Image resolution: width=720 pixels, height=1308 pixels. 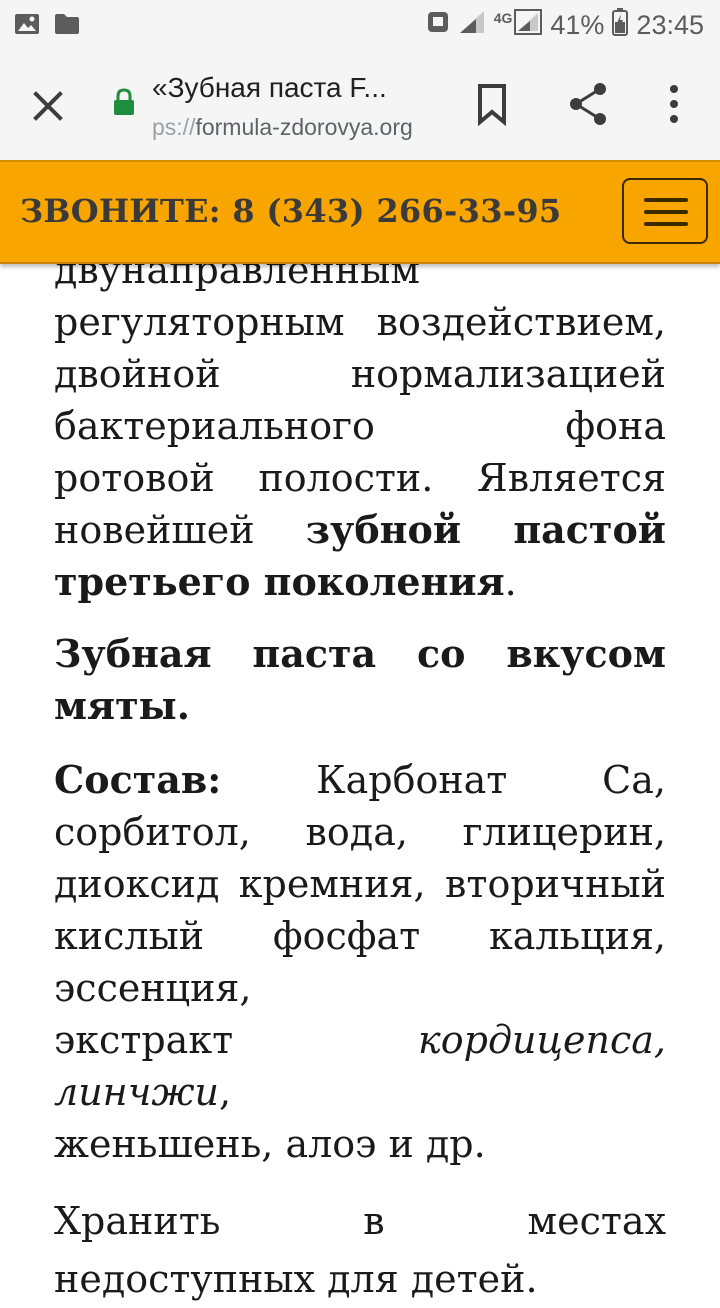 What do you see at coordinates (670, 25) in the screenshot?
I see `clock: 23:45` at bounding box center [670, 25].